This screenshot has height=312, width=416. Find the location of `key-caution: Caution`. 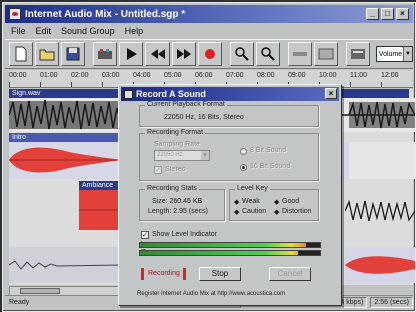

key-caution: Caution is located at coordinates (254, 211).